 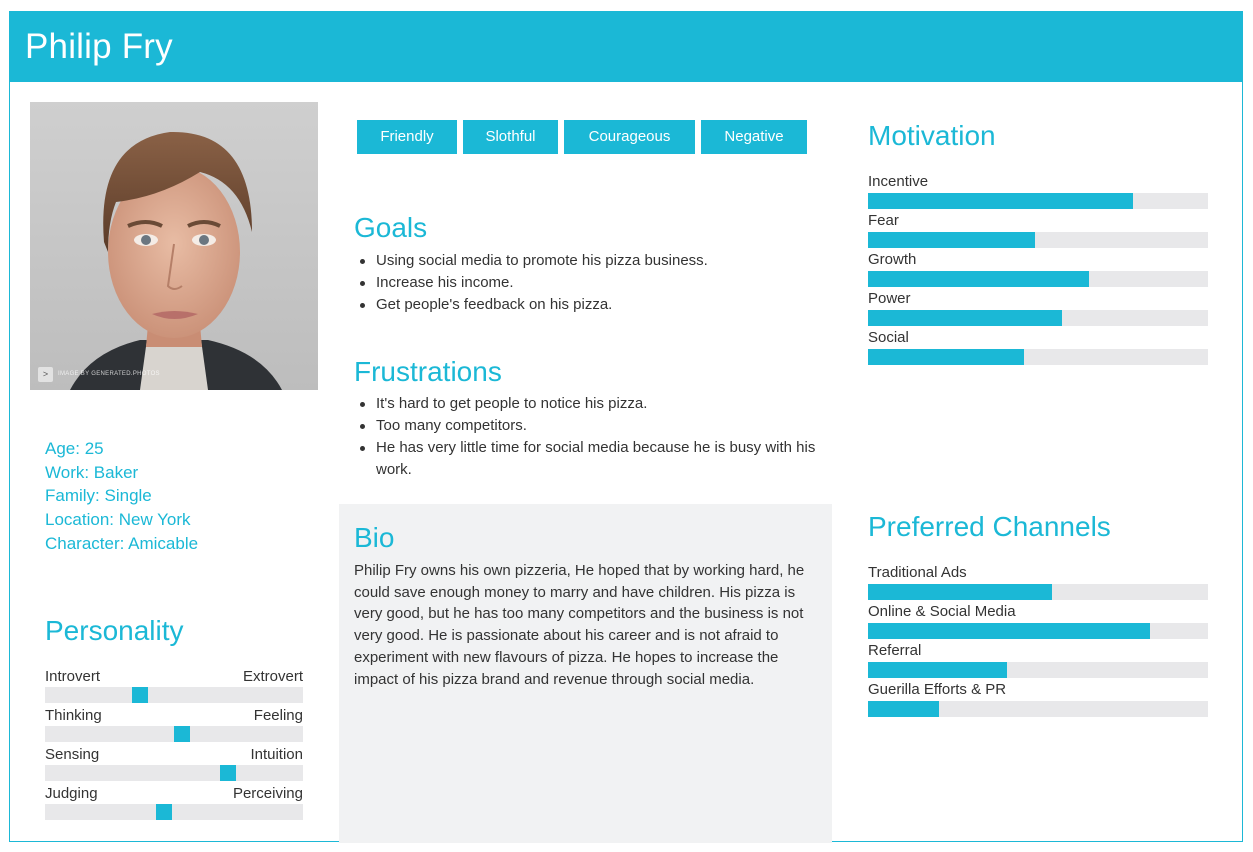 What do you see at coordinates (932, 135) in the screenshot?
I see `motivation-heading: Motivation` at bounding box center [932, 135].